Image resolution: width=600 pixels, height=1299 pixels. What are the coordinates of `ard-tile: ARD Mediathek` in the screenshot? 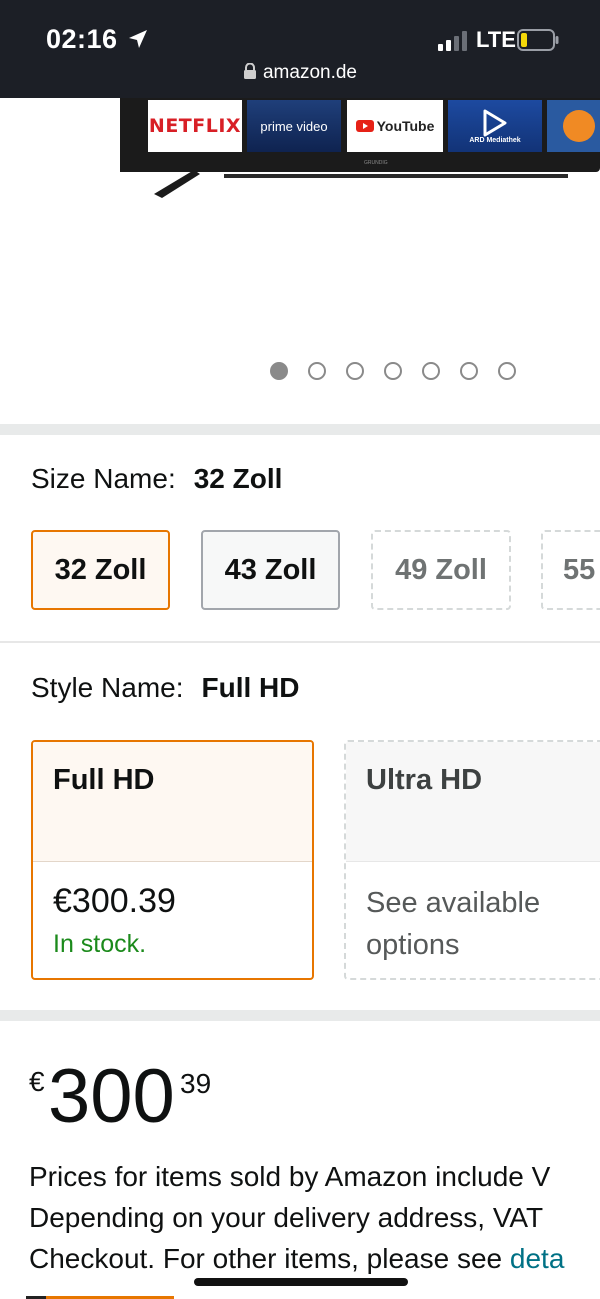 It's located at (495, 126).